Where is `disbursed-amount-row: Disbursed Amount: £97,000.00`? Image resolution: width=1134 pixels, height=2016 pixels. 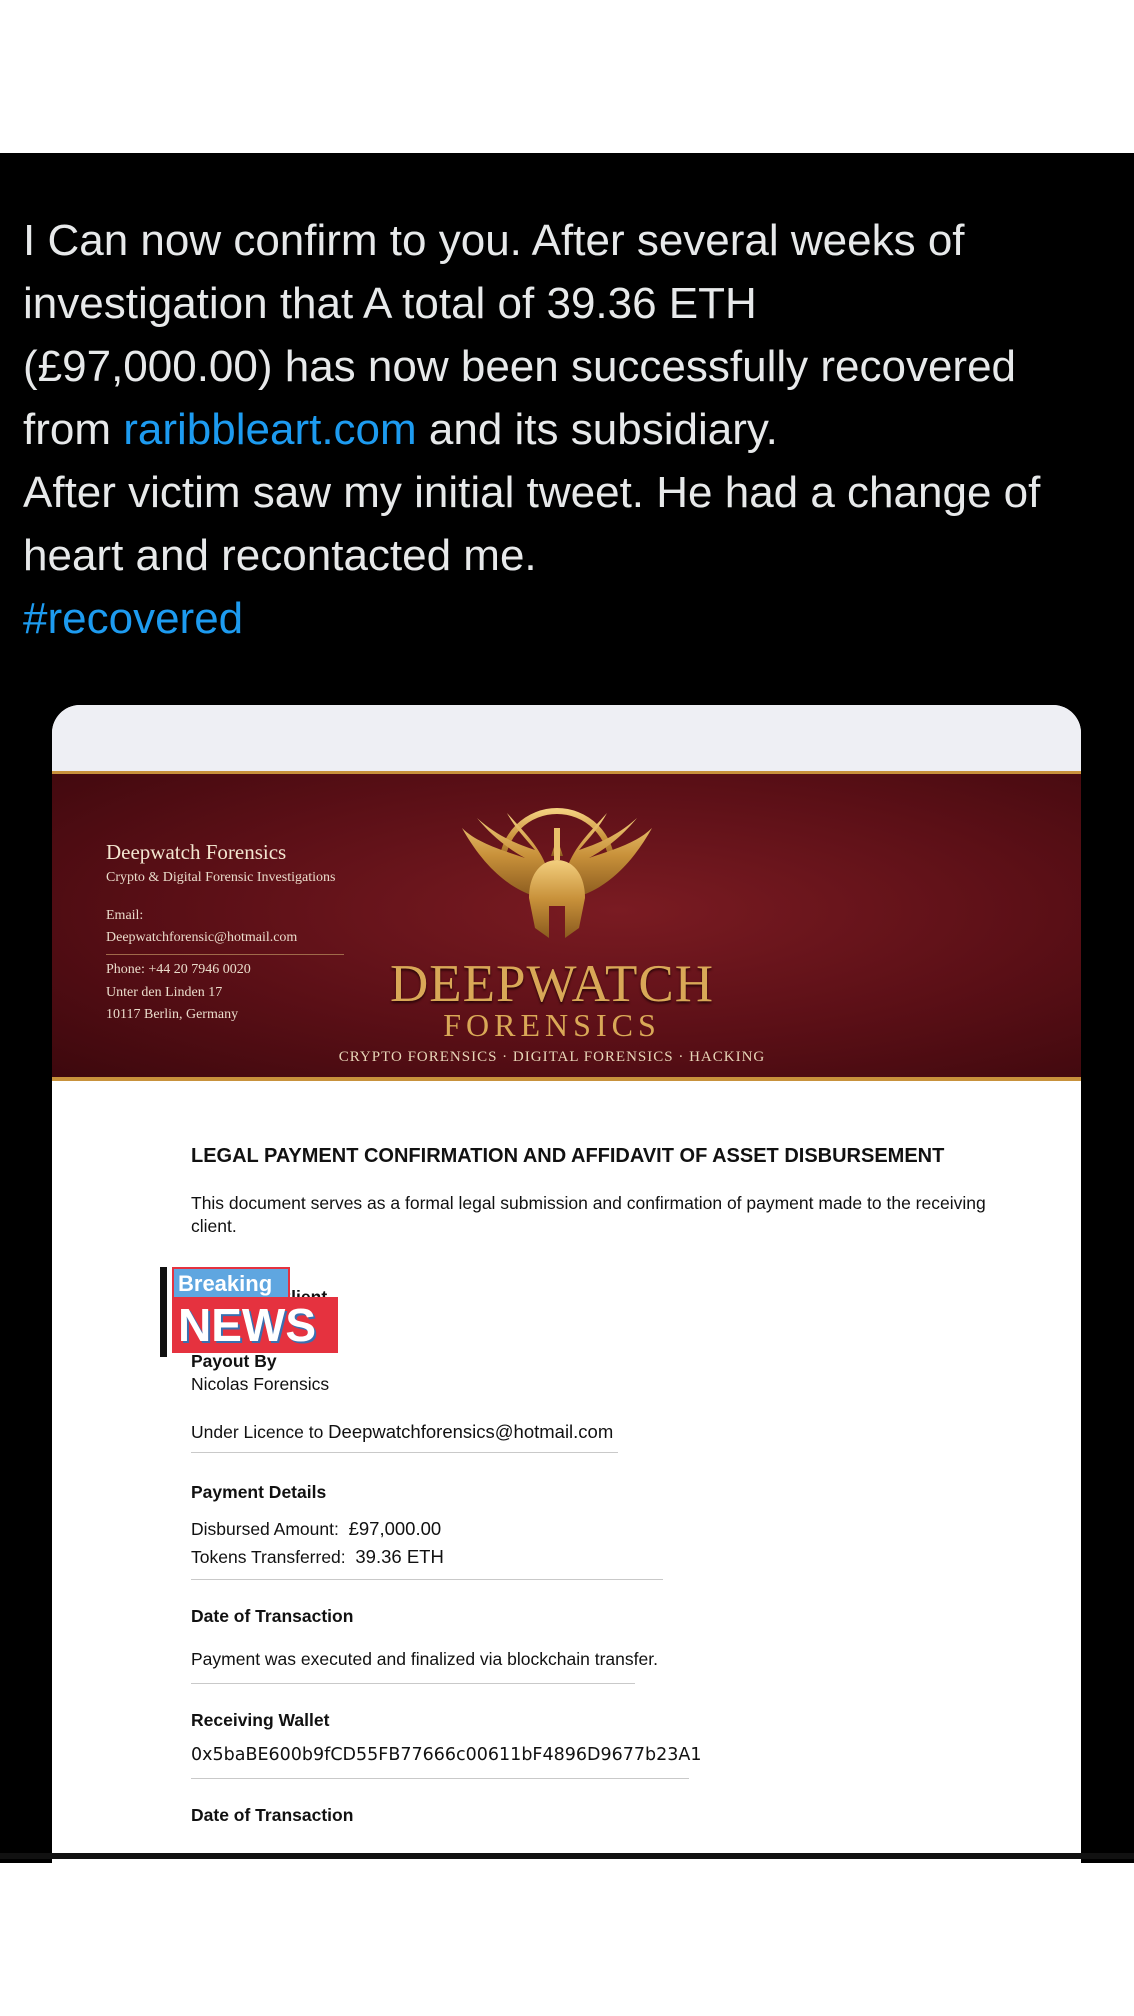
disbursed-amount-row: Disbursed Amount: £97,000.00 is located at coordinates (316, 1529).